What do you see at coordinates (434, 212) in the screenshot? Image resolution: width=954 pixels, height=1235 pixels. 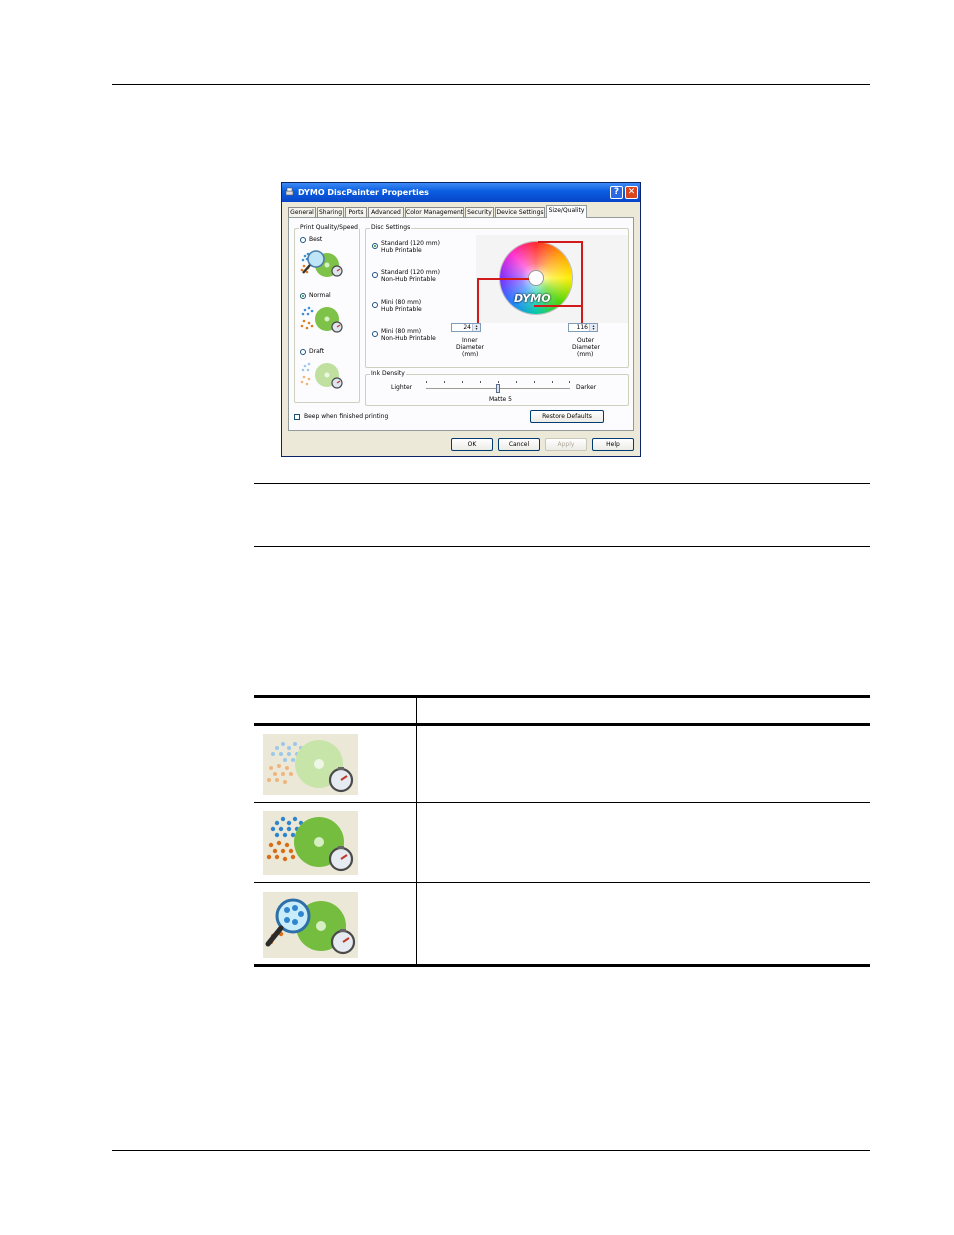 I see `tab-color-management: Color Management` at bounding box center [434, 212].